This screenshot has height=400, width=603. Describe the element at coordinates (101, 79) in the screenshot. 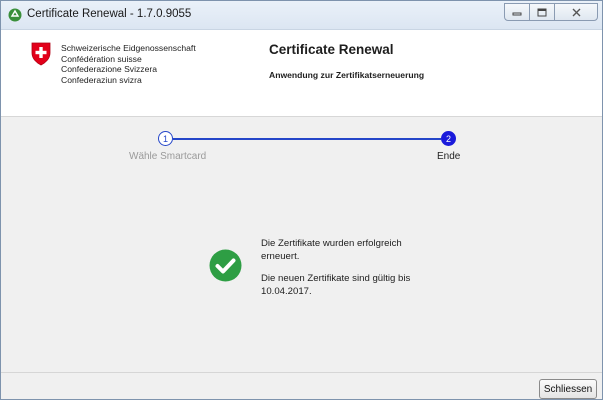

I see `confederation-line-rm: Confederaziun svizra` at that location.